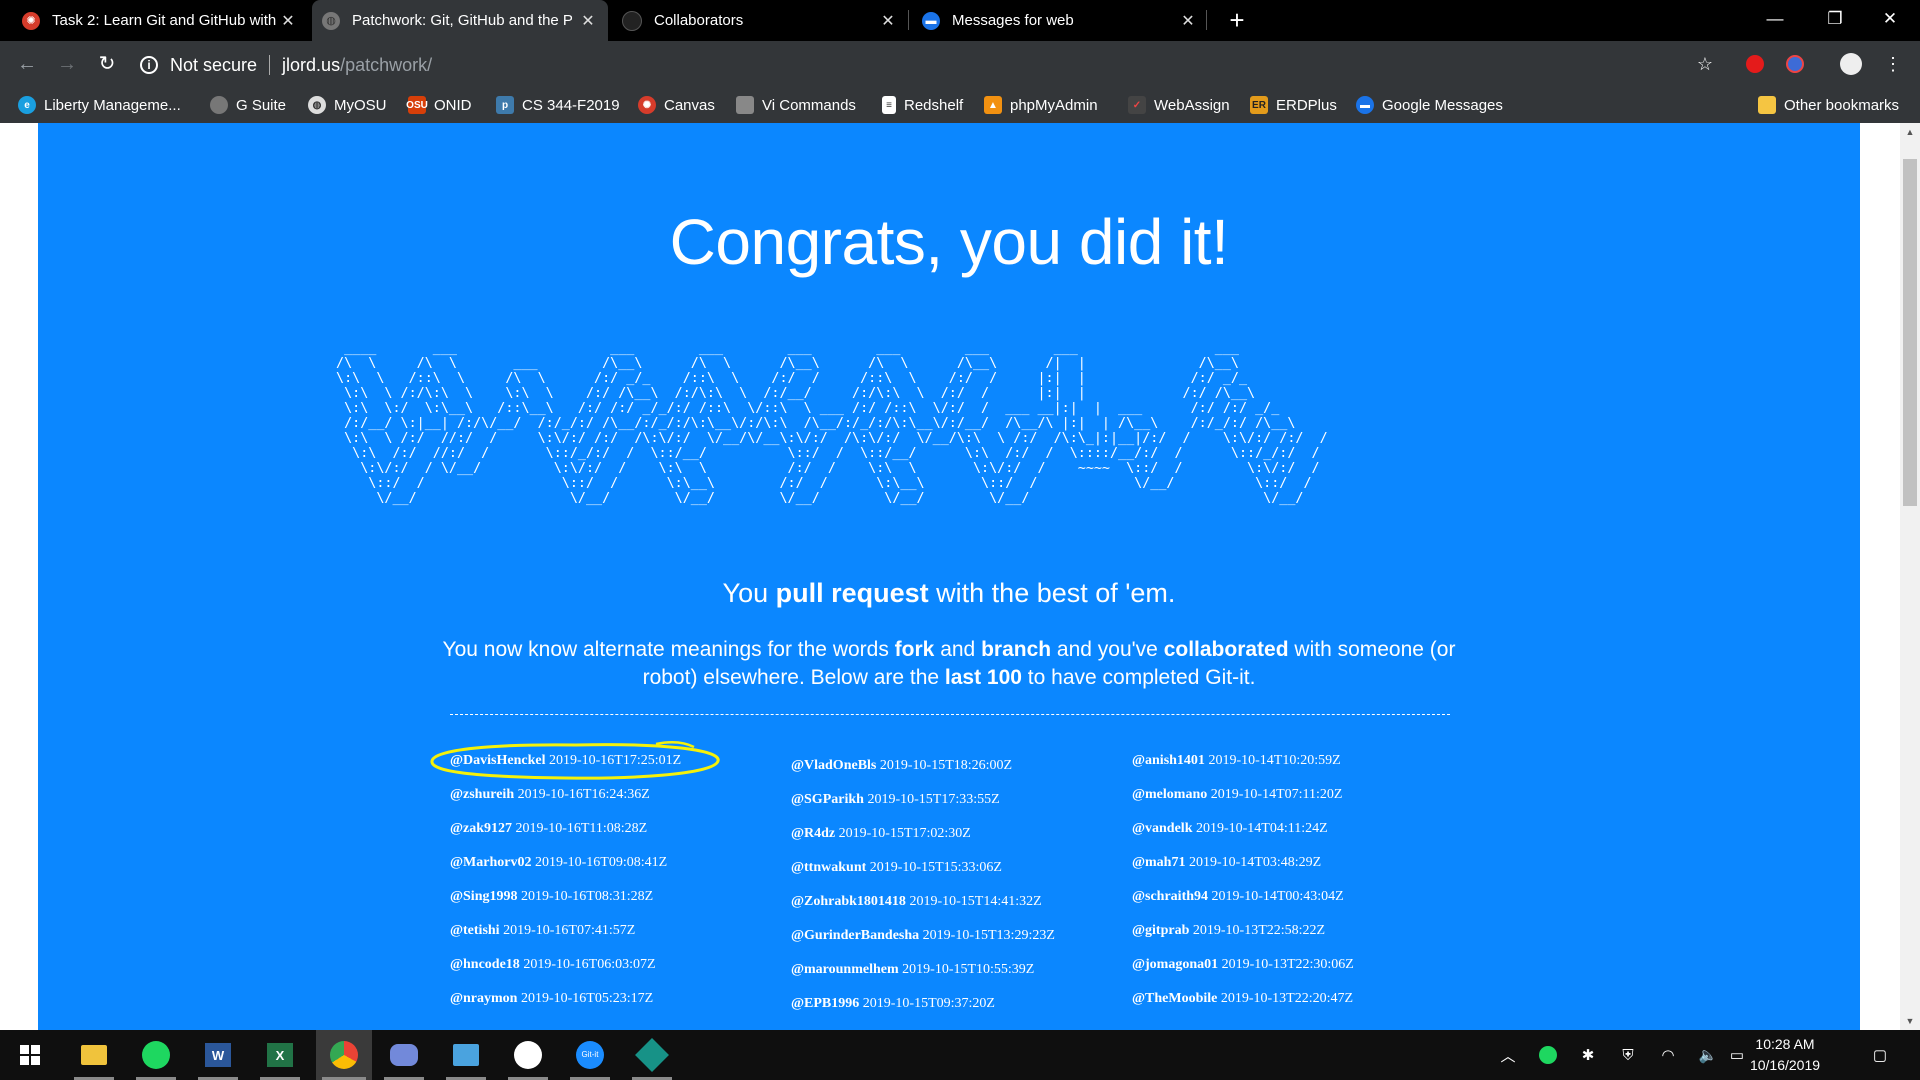 This screenshot has width=1920, height=1080. Describe the element at coordinates (1910, 1021) in the screenshot. I see `scroll-down-arrow-icon: ▼` at that location.